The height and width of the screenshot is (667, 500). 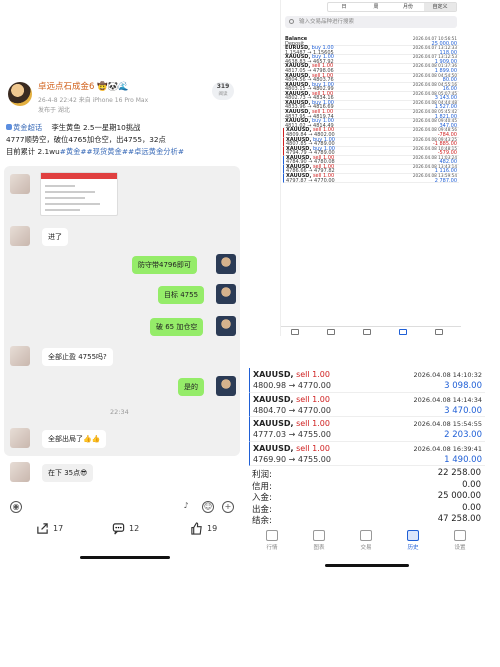 What do you see at coordinates (292, 385) in the screenshot?
I see `deal-prices: 4800.98 → 4770.00` at bounding box center [292, 385].